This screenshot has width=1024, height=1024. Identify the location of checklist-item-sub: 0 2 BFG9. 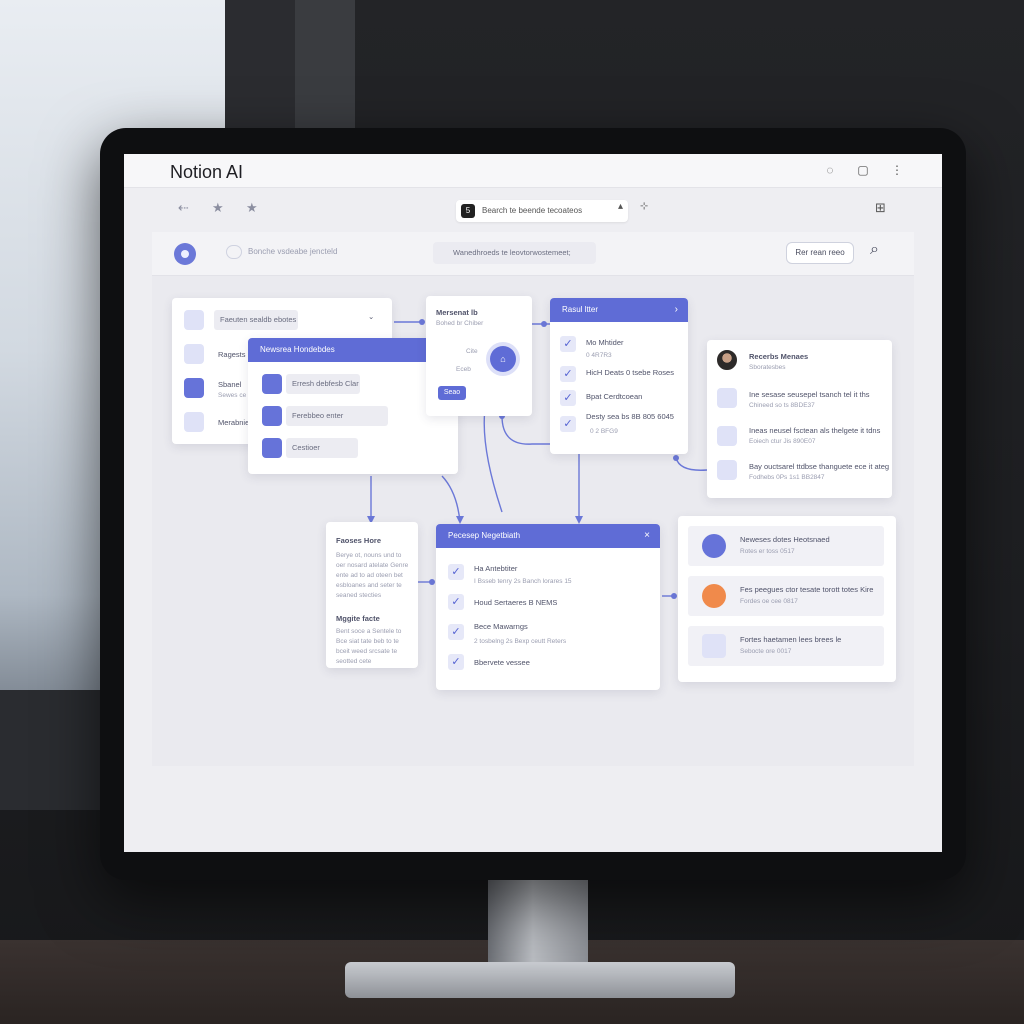
(604, 431).